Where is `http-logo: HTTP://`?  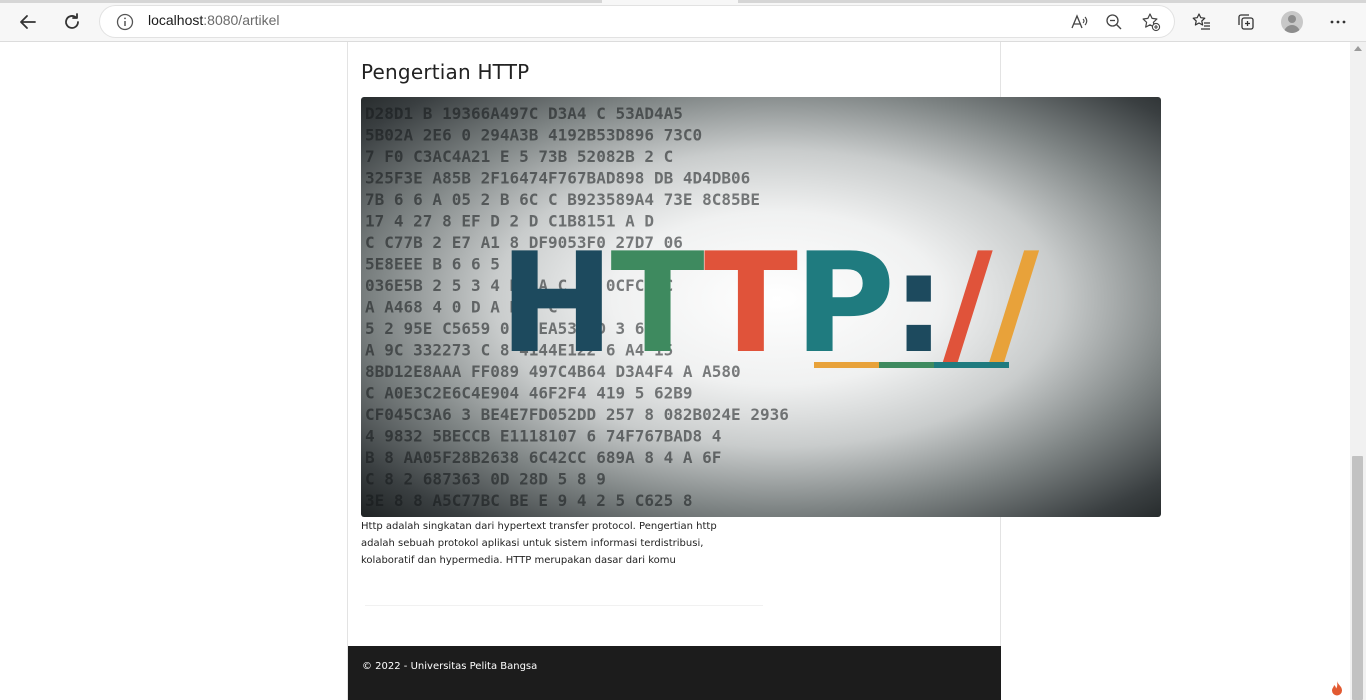
http-logo: HTTP:// is located at coordinates (771, 303).